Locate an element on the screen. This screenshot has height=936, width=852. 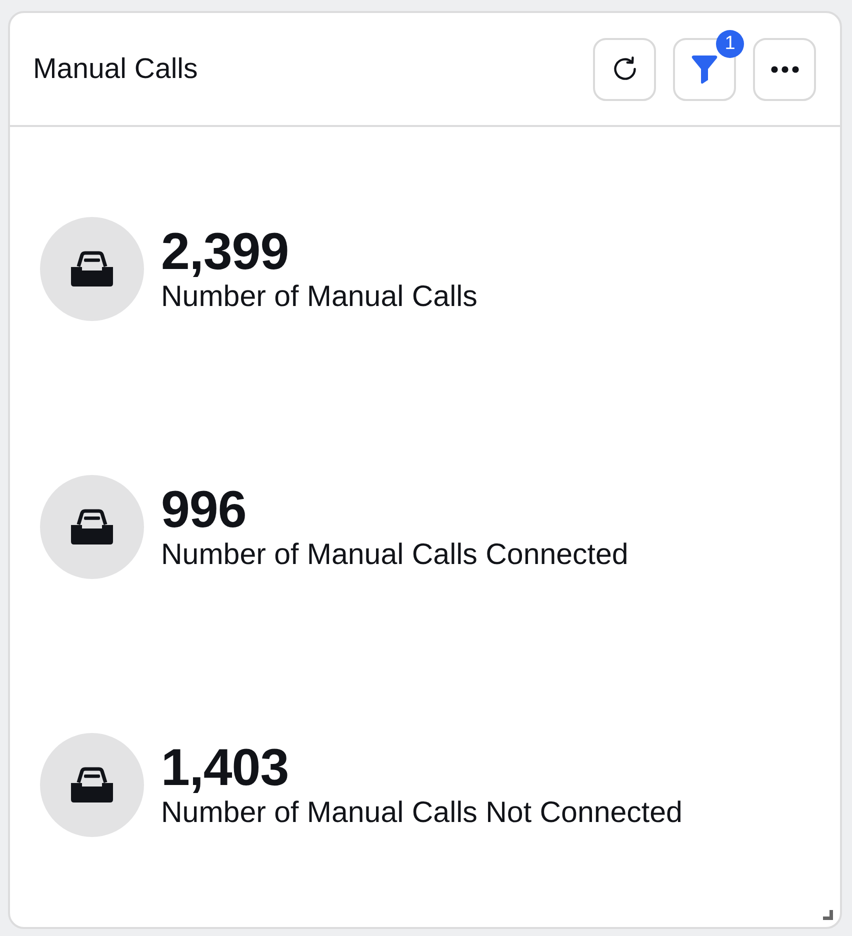
filter-button is located at coordinates (704, 69).